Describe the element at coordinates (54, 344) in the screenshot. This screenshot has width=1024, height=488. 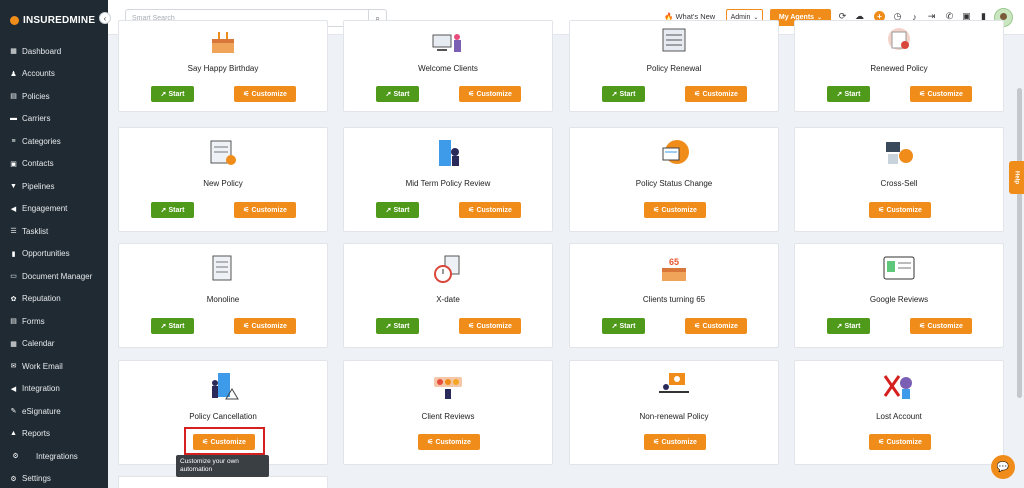
I see `sidebar-item-calendar: ▦ Calendar` at that location.